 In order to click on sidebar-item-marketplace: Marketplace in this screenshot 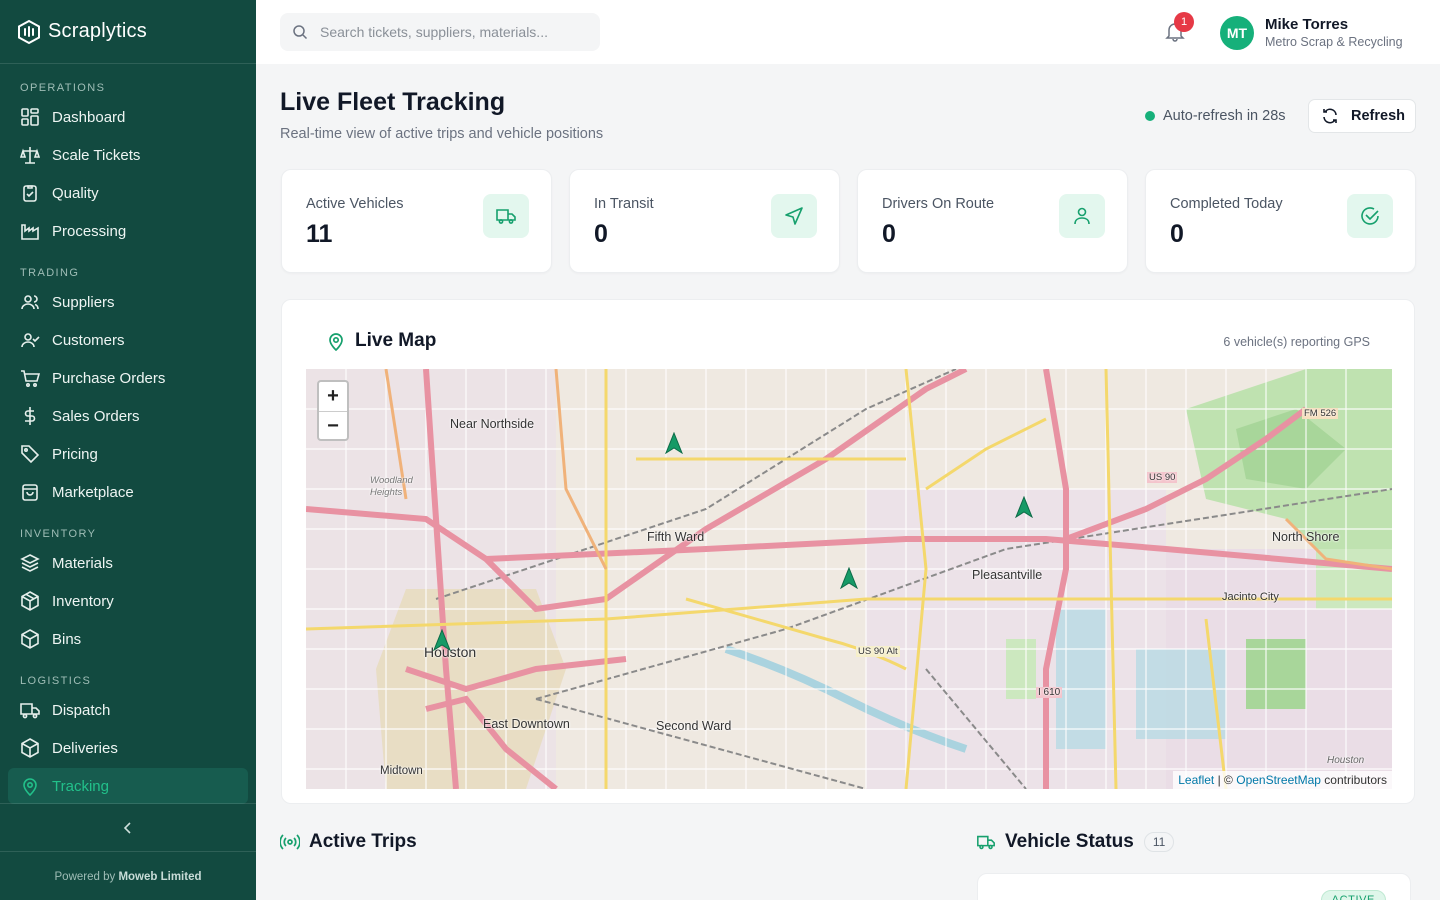, I will do `click(128, 492)`.